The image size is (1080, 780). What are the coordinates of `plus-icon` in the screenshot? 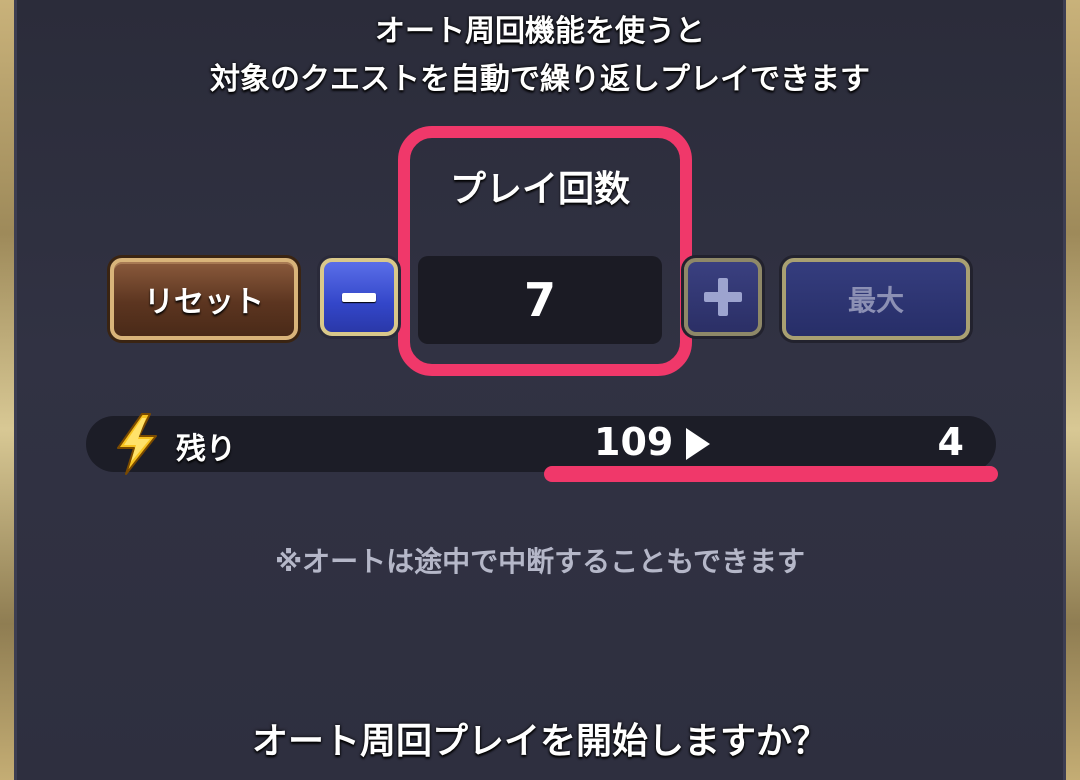 It's located at (723, 297).